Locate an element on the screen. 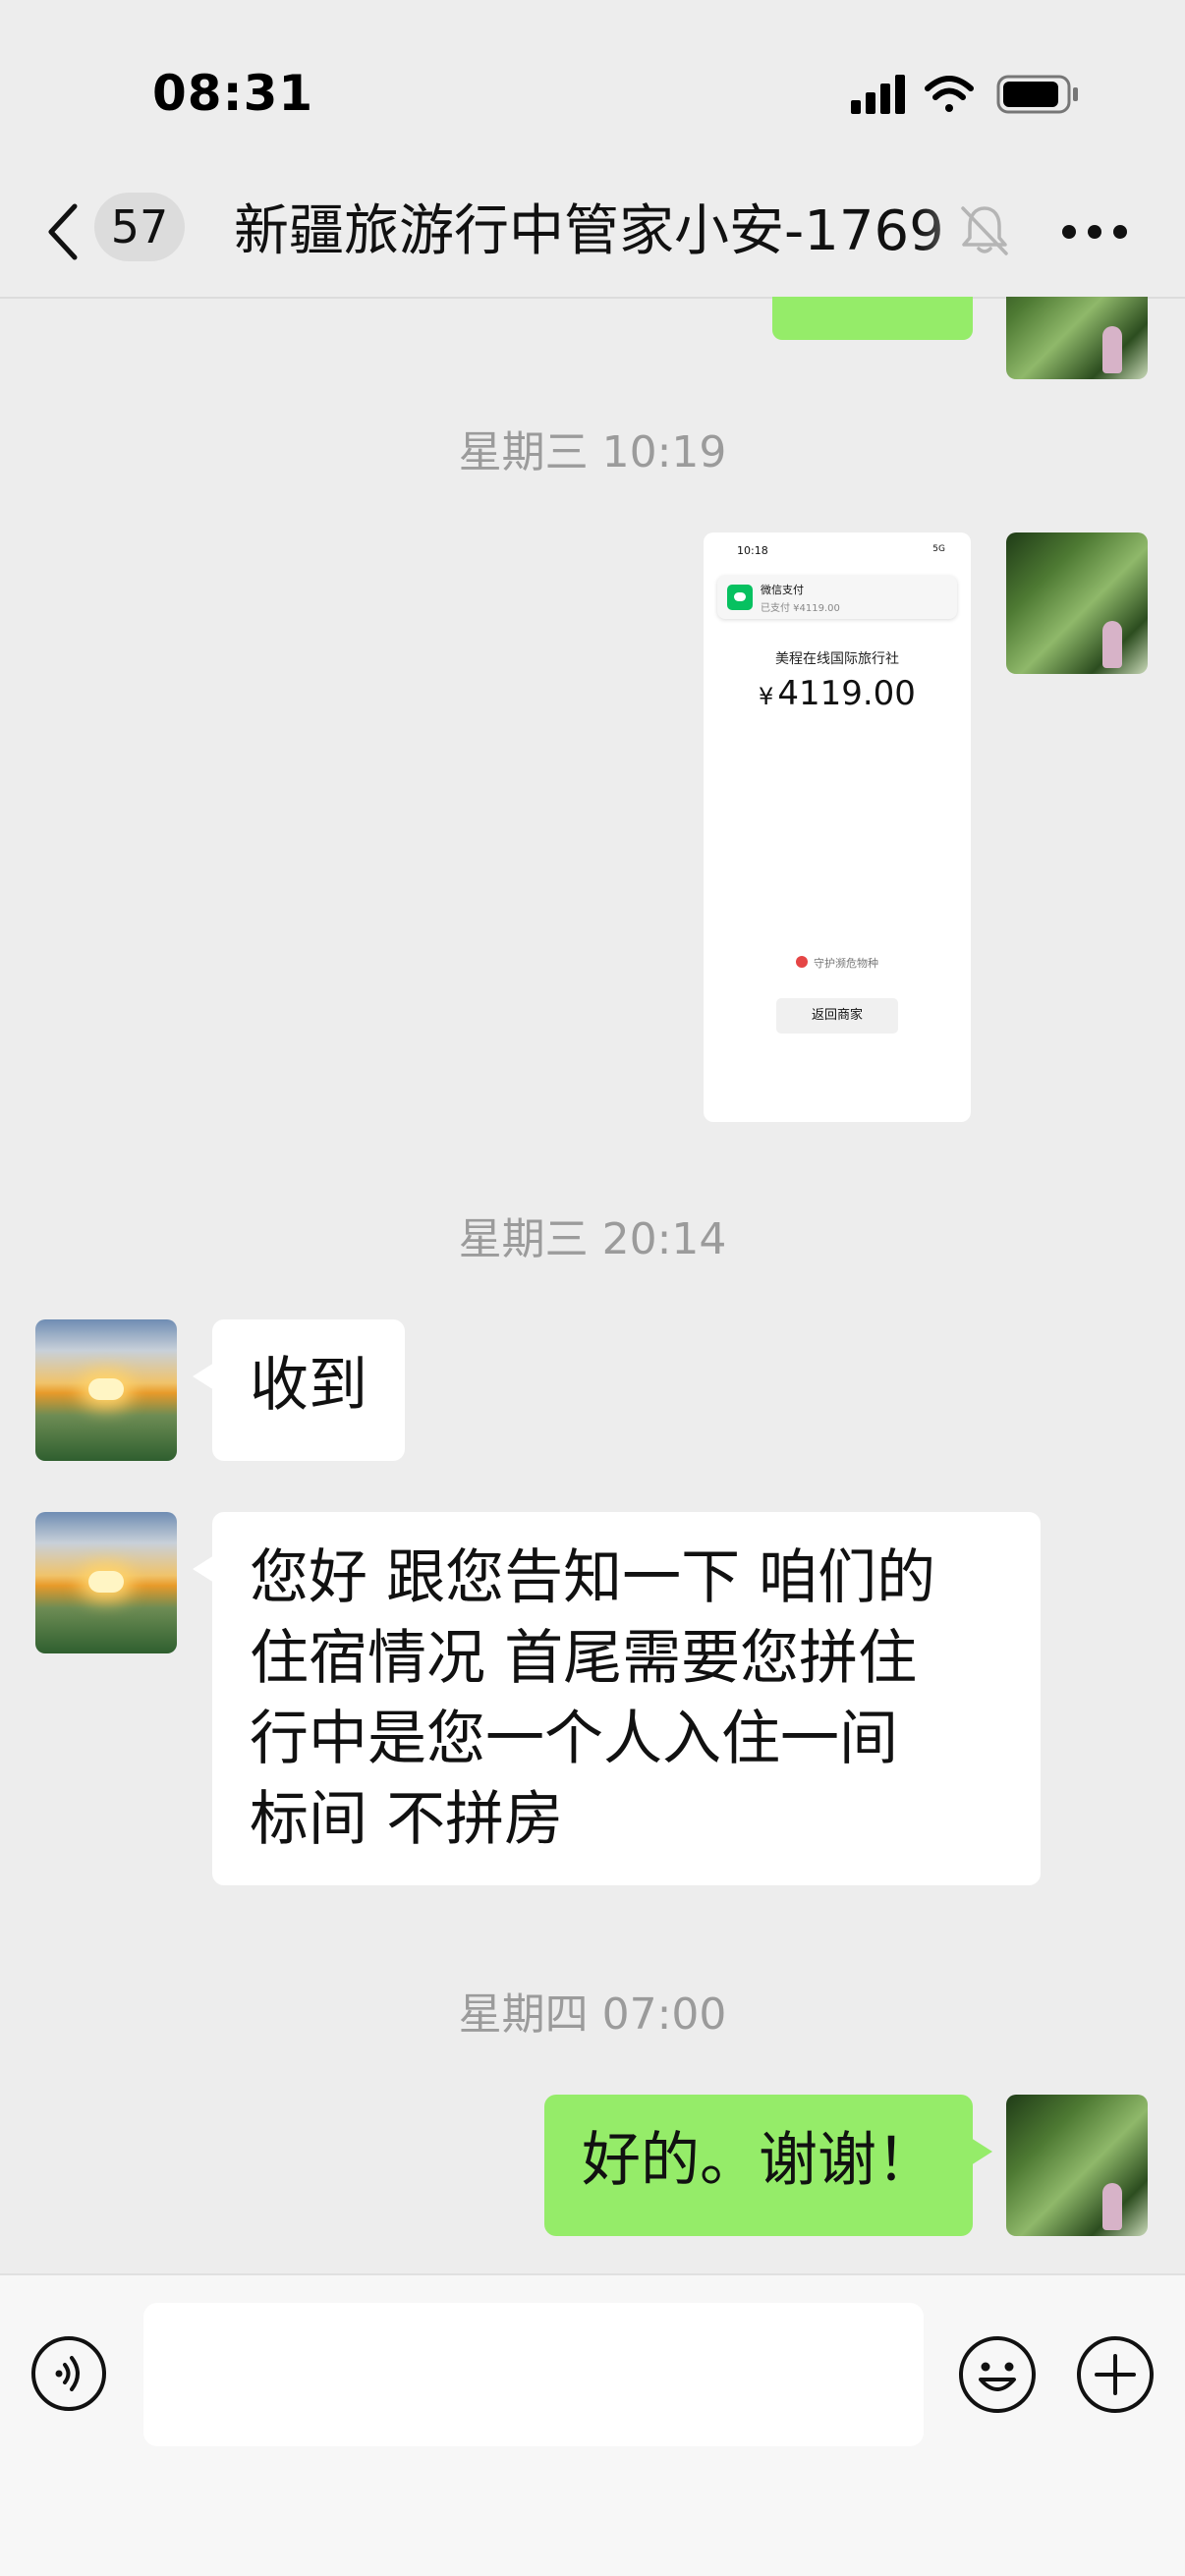 The height and width of the screenshot is (2576, 1185). message-line: 住宿情况 首尾需要您拼住 is located at coordinates (584, 1658).